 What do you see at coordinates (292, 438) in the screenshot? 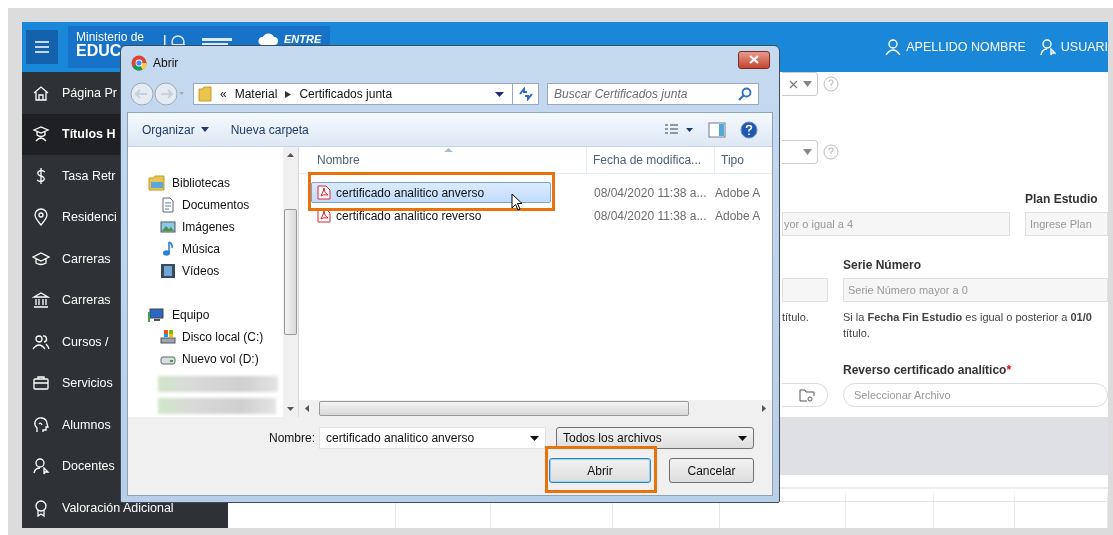
I see `filename-label: Nombre:` at bounding box center [292, 438].